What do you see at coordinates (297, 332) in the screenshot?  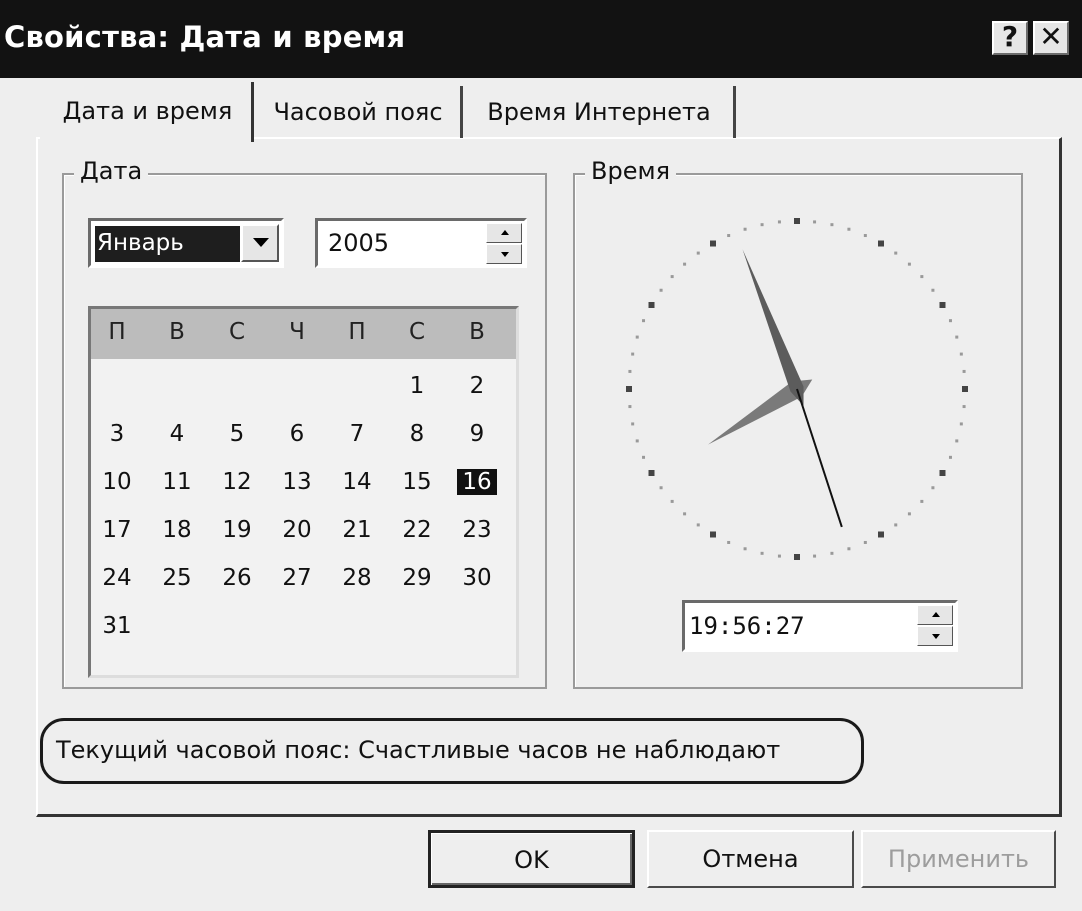 I see `weekday-header: Ч` at bounding box center [297, 332].